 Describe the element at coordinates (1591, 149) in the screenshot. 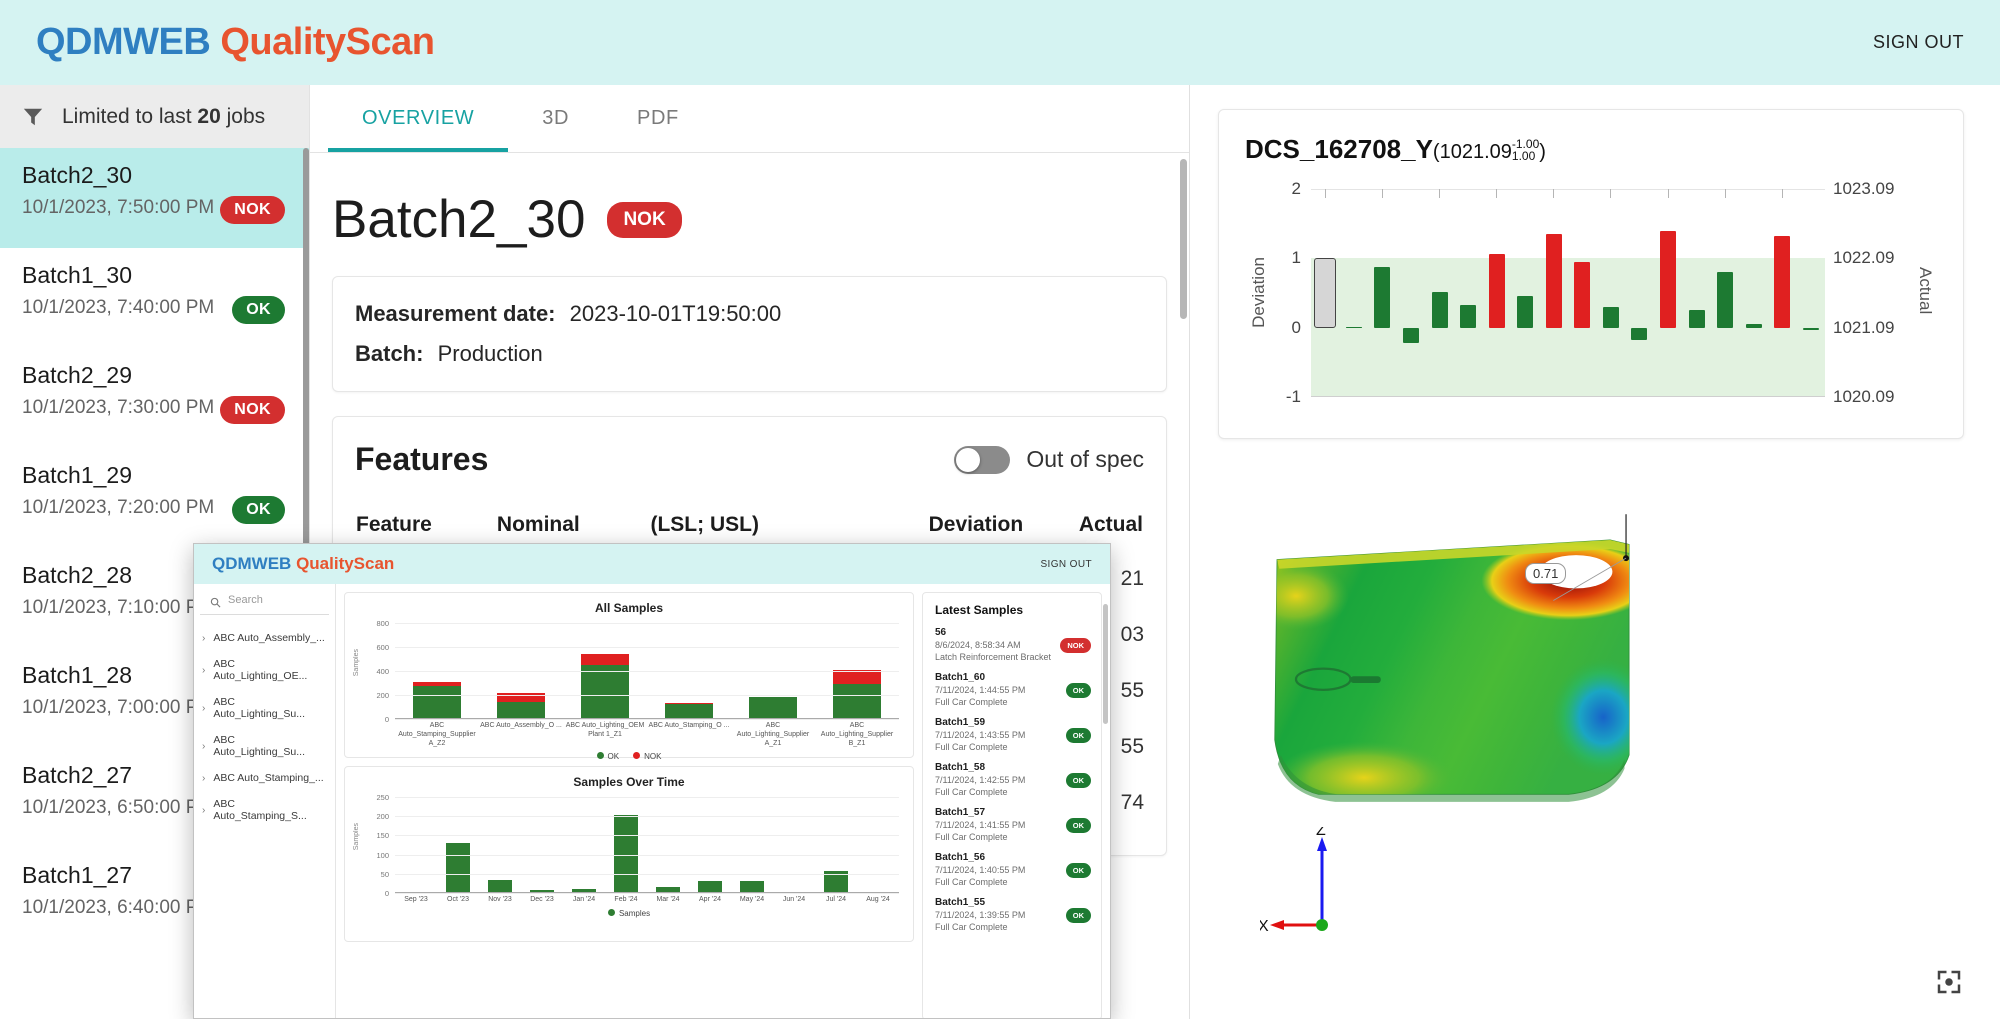

I see `deviation-chart-title: DCS_162708_Y(1021.09 -1.00 1.00)` at that location.